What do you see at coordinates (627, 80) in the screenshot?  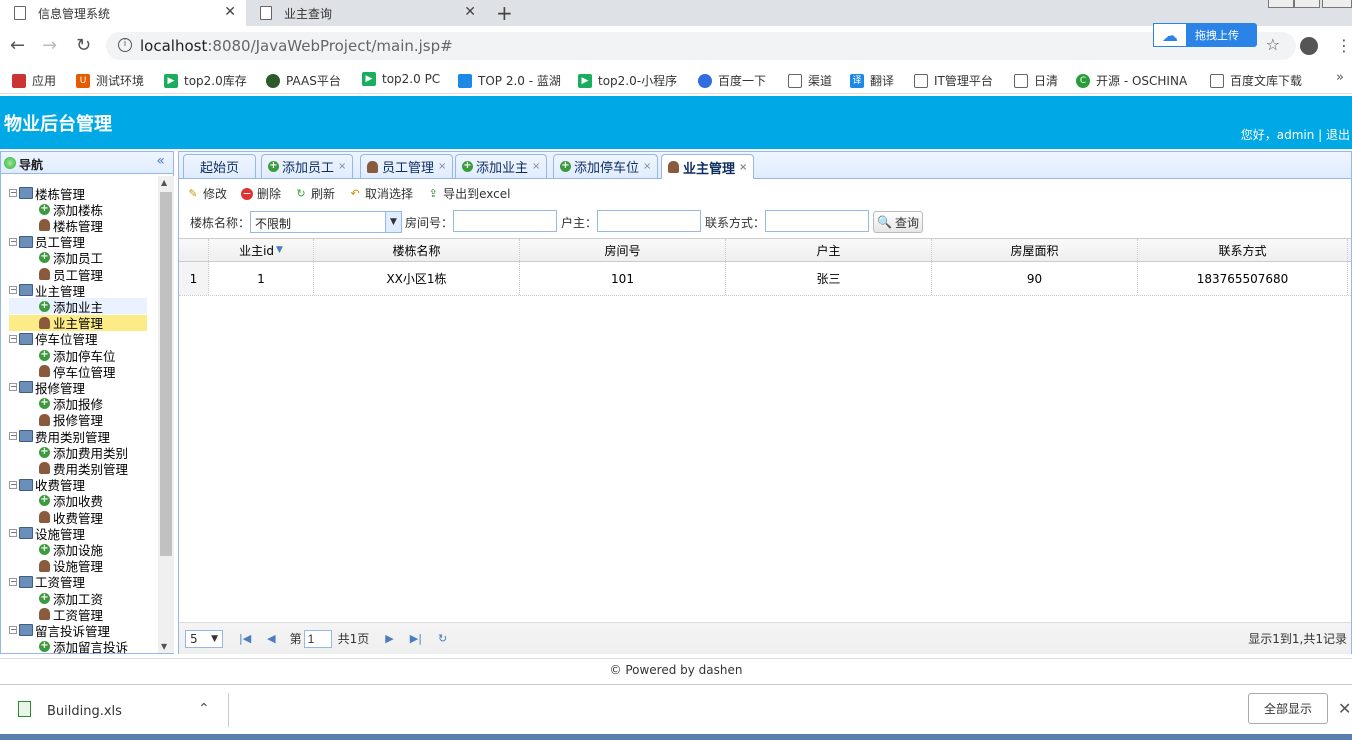 I see `bookmark: ▶ top2.0-小程序` at bounding box center [627, 80].